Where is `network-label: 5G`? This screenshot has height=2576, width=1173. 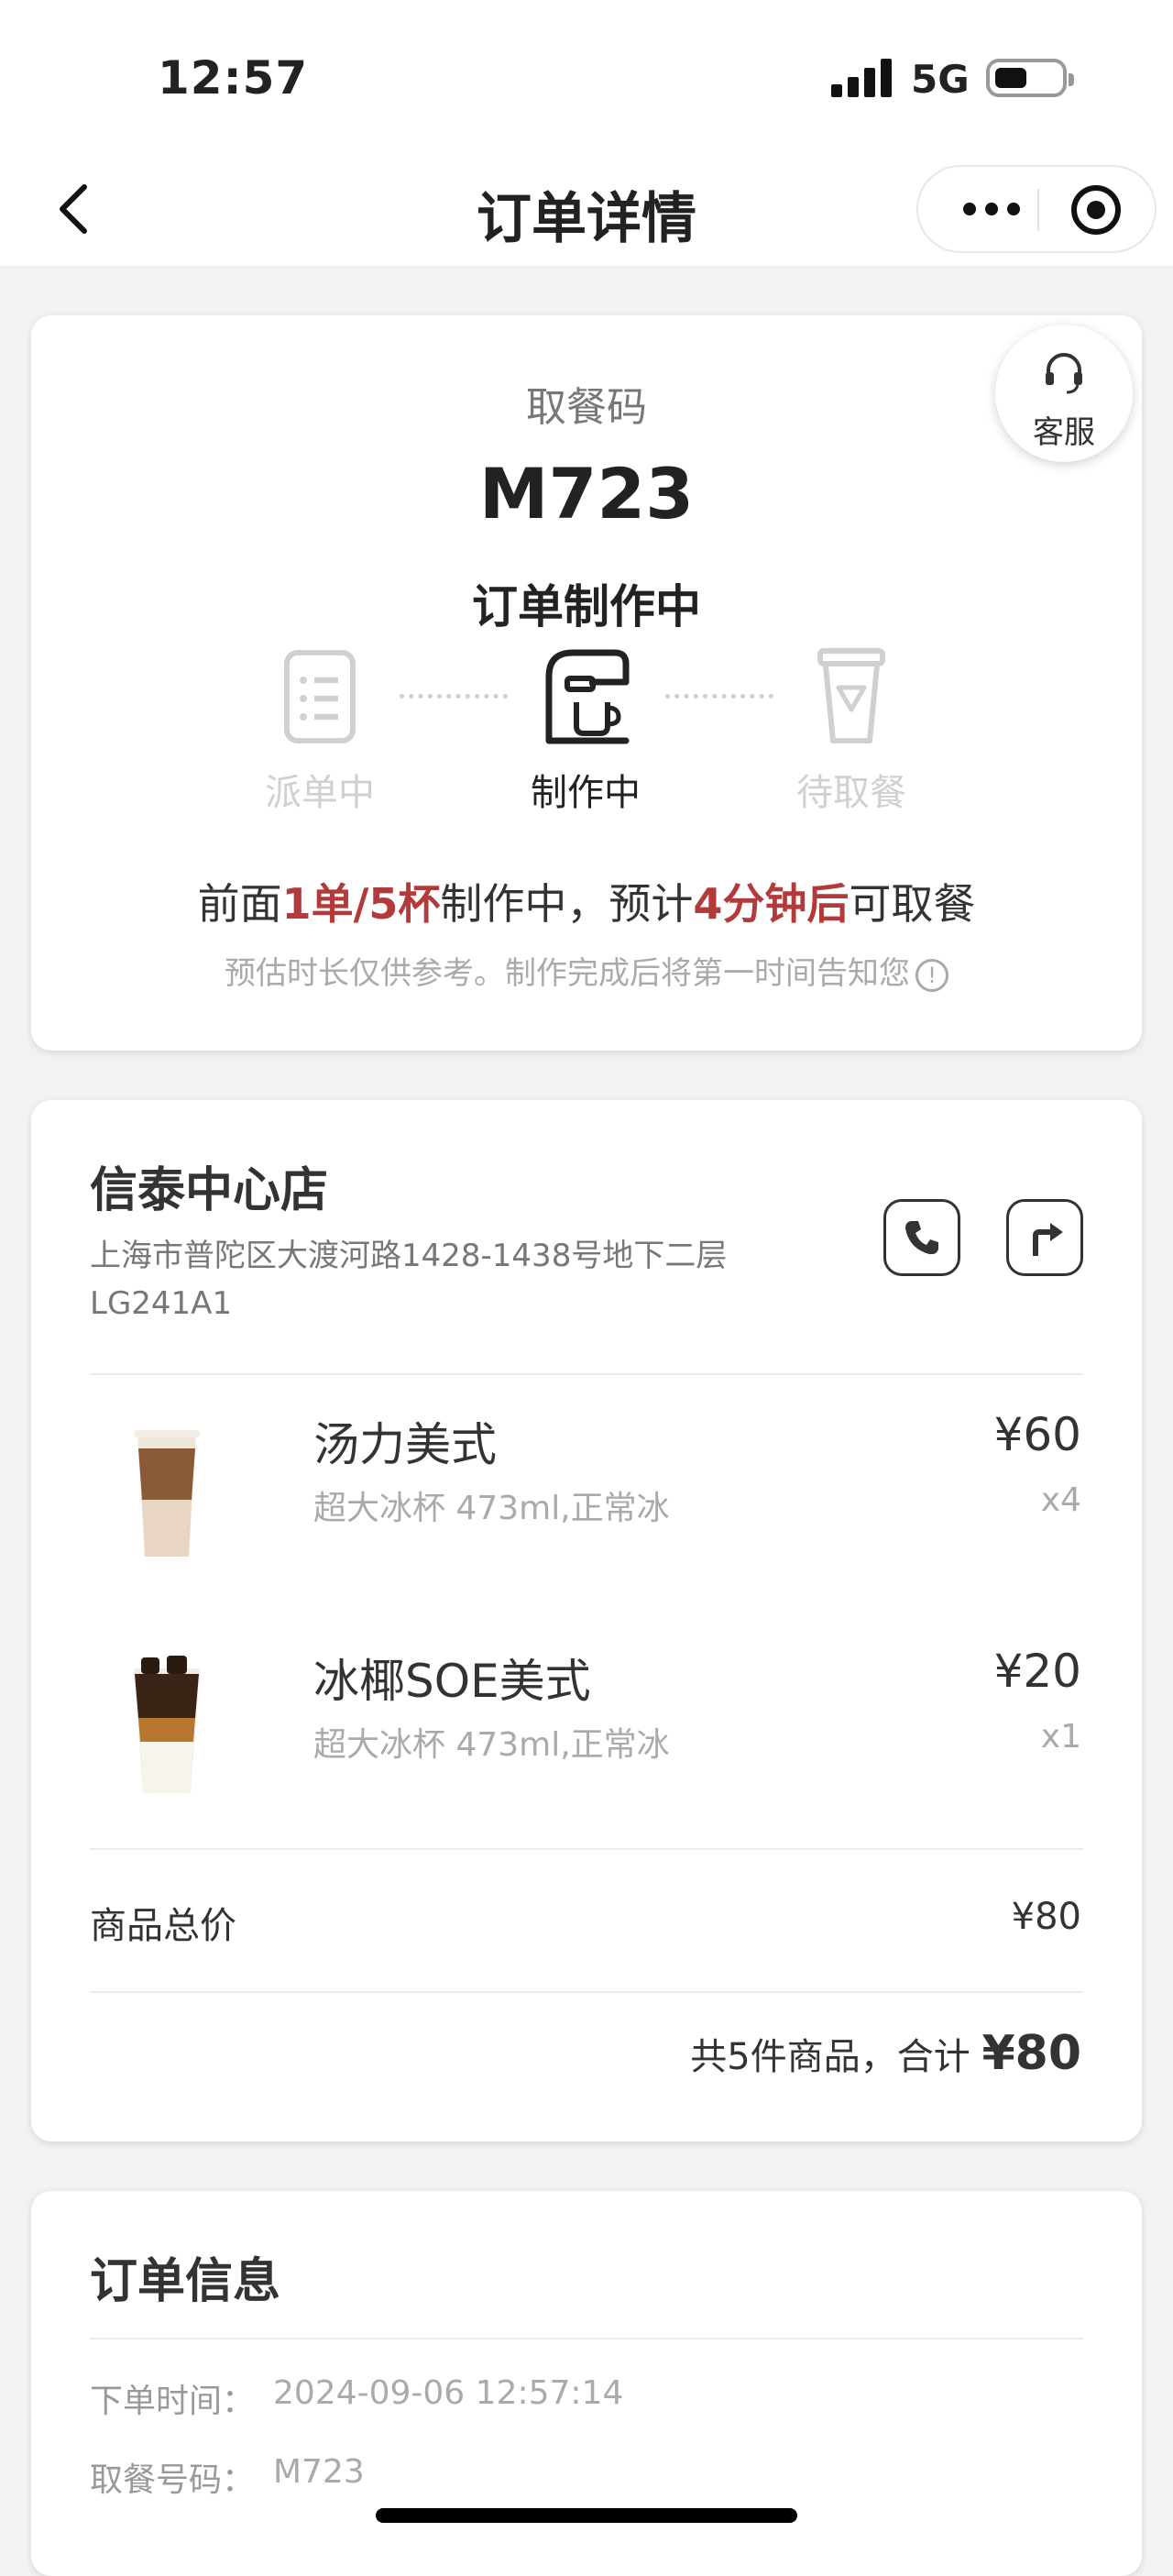 network-label: 5G is located at coordinates (941, 79).